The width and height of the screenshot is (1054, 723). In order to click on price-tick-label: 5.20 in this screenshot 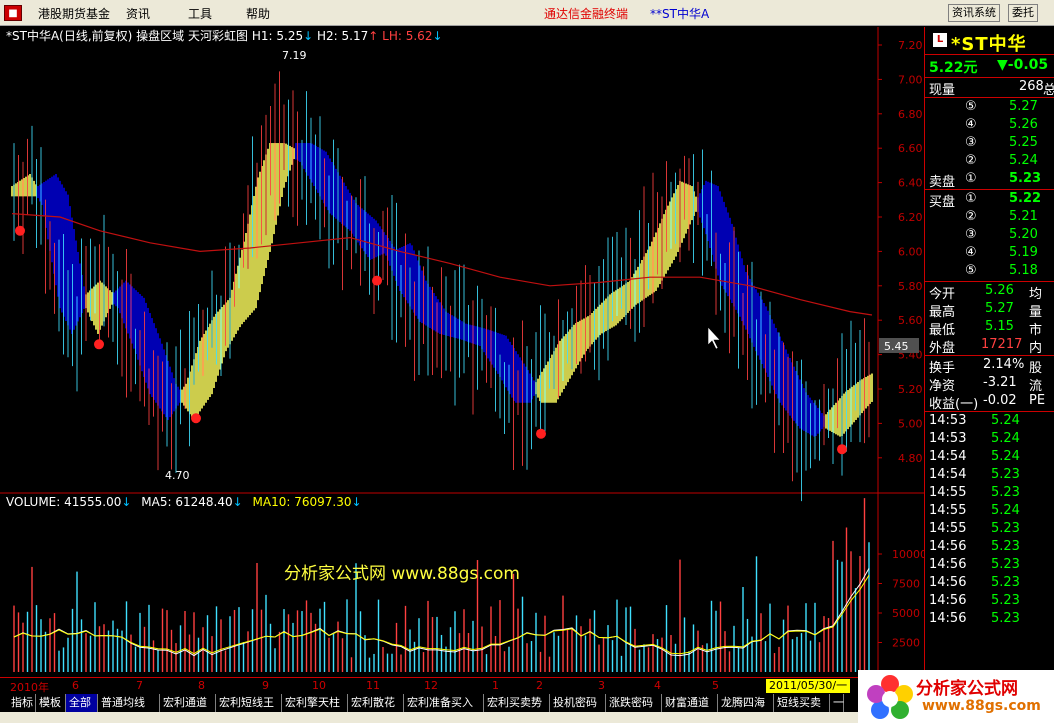, I will do `click(910, 389)`.